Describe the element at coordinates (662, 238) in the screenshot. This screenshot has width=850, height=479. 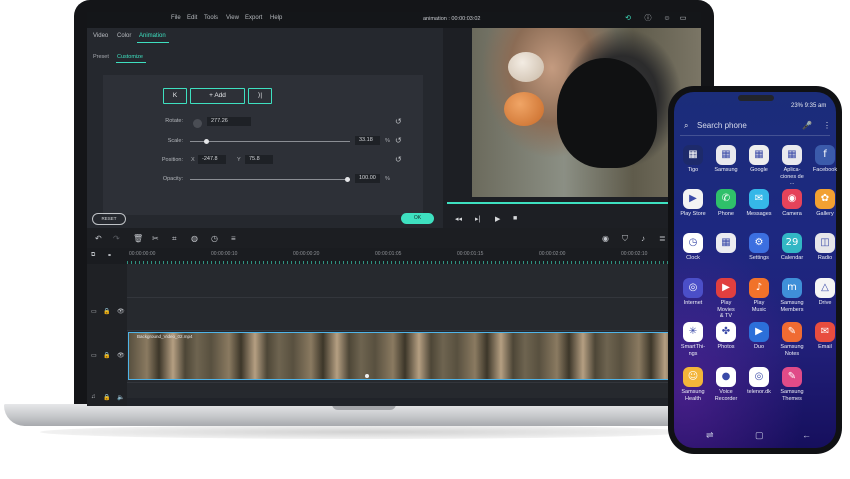
I see `voiceover-icon: ≣` at that location.